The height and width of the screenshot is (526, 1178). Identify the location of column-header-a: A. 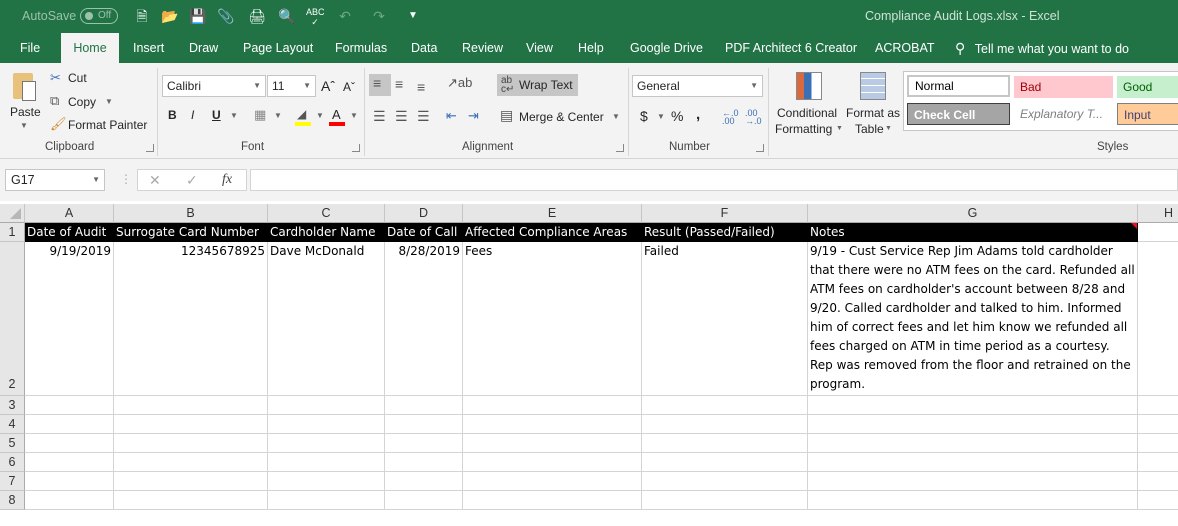
(69, 213).